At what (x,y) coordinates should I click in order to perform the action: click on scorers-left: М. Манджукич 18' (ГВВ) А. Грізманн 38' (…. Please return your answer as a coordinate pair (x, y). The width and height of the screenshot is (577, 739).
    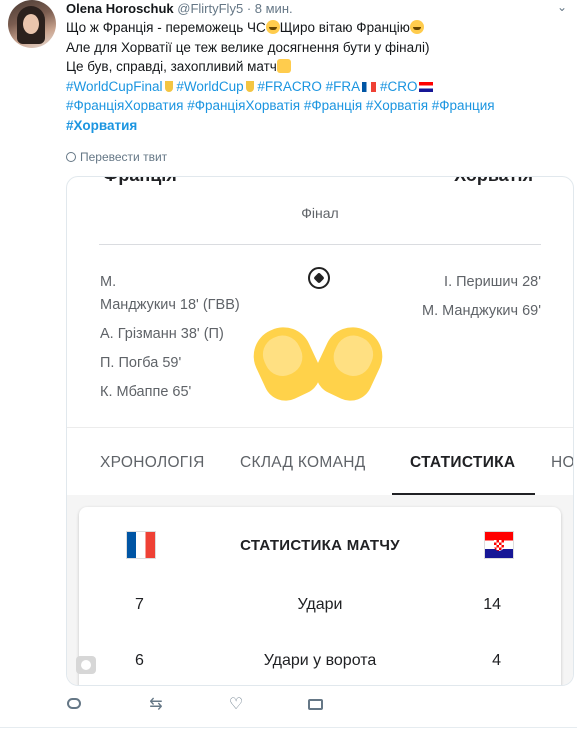
    Looking at the image, I should click on (170, 338).